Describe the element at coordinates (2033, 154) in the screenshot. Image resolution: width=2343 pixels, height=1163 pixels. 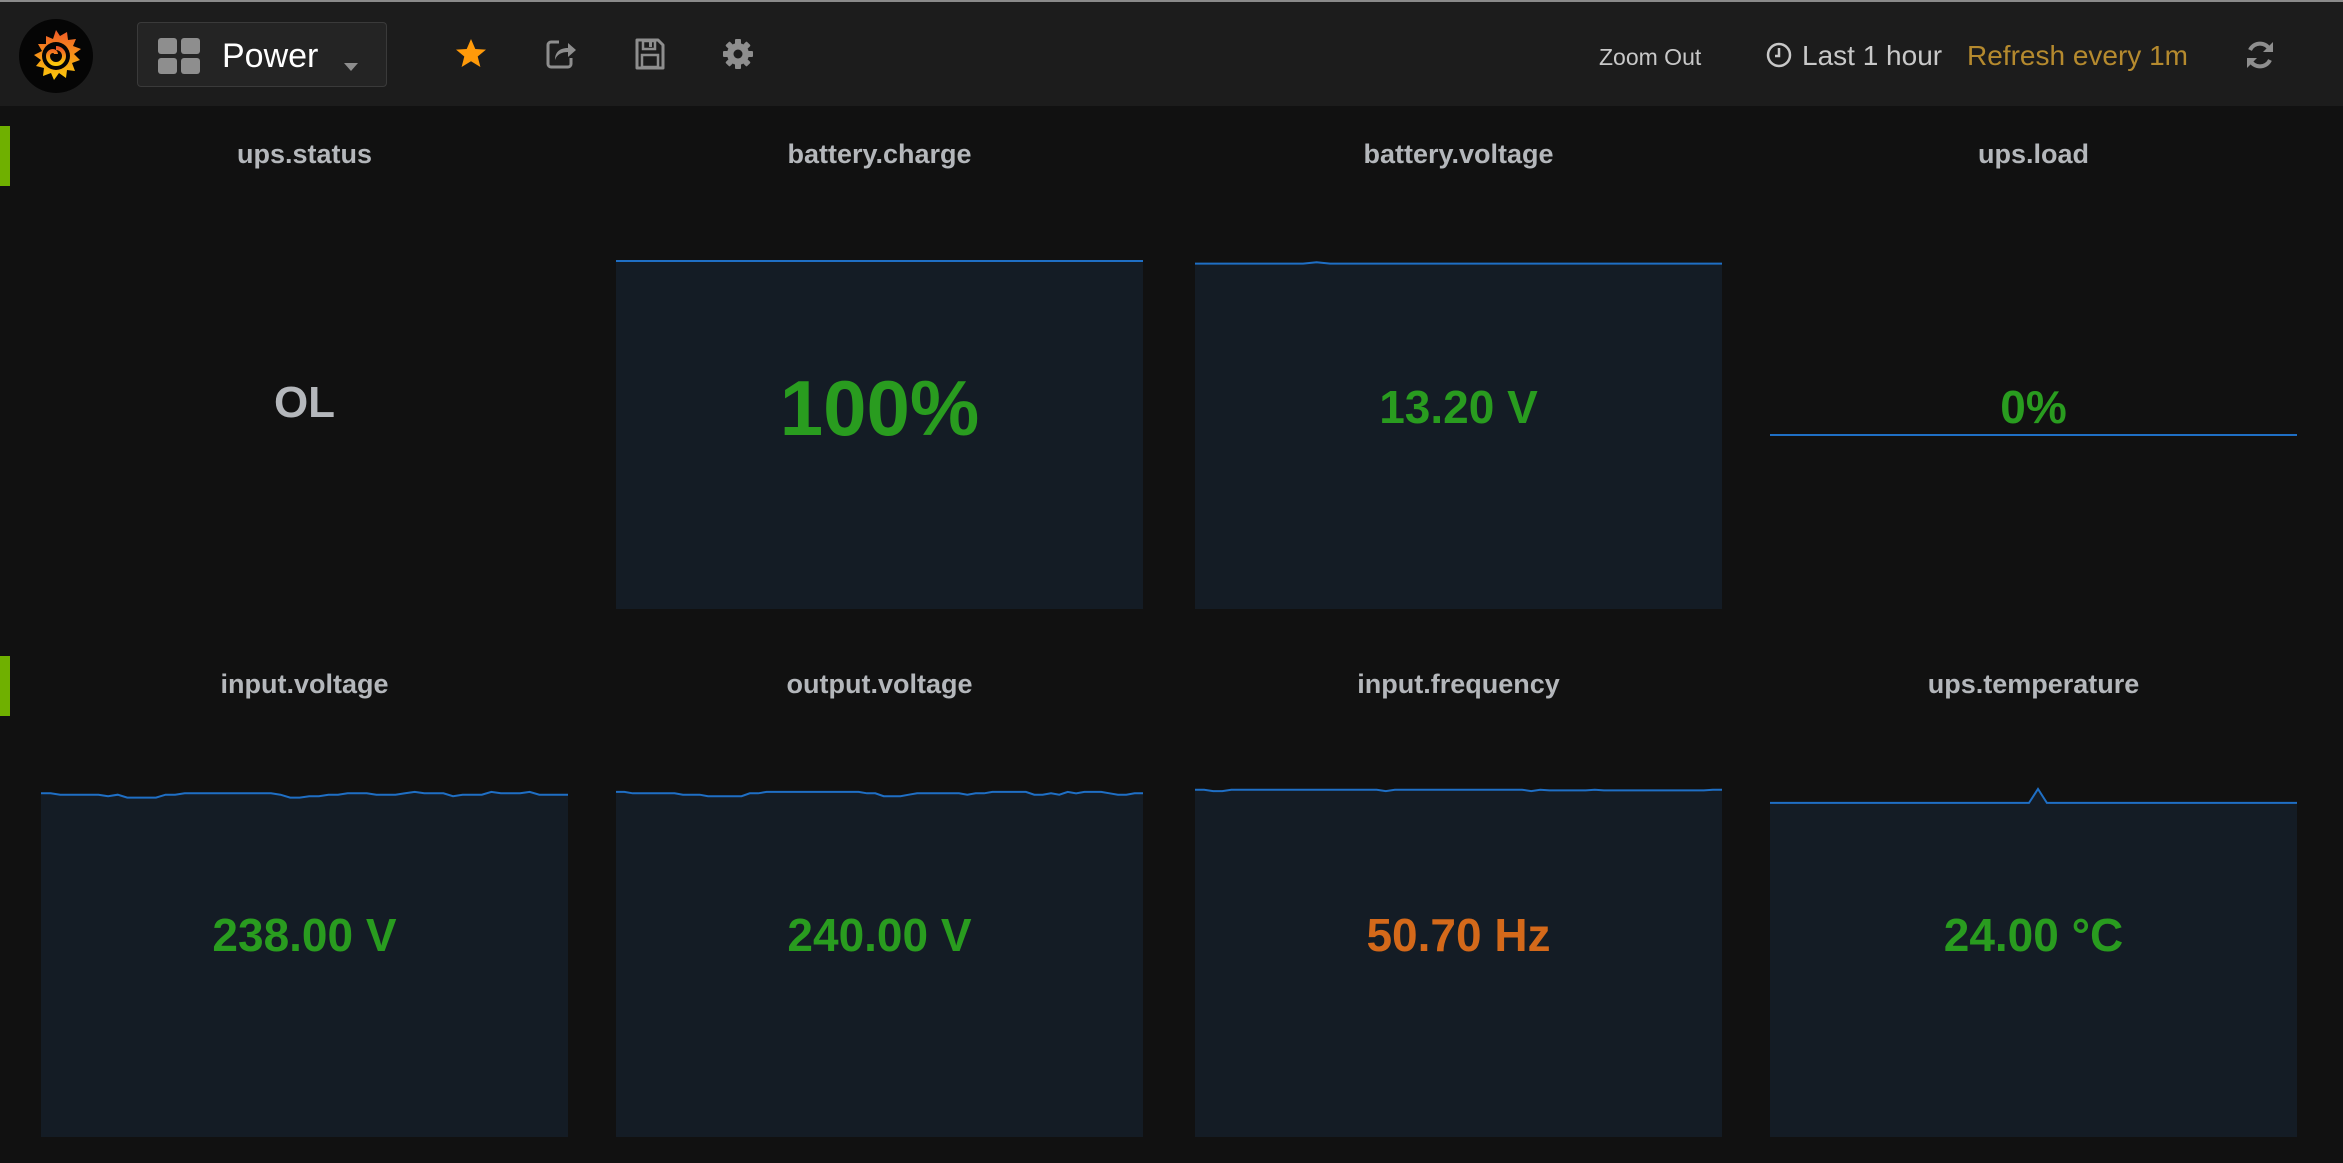
I see `panel-title: ups.load` at that location.